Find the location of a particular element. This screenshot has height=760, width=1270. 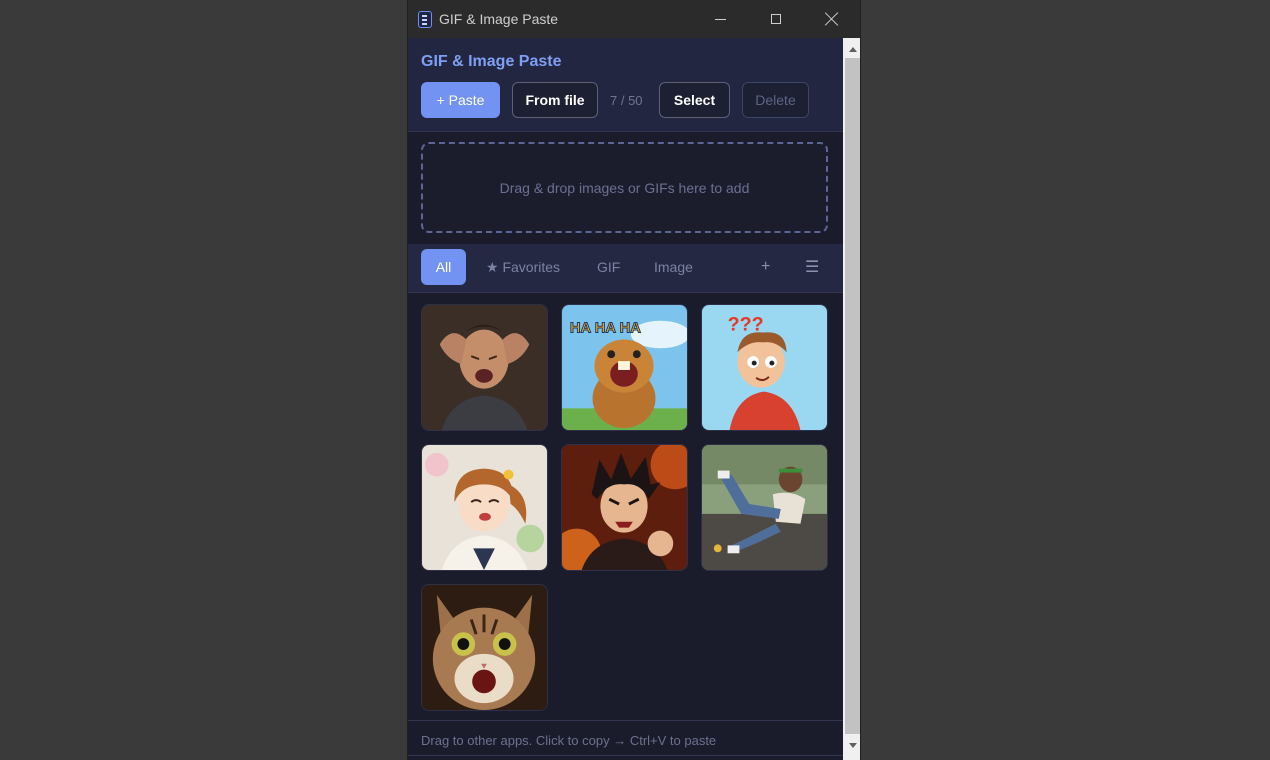

anime-girl-image is located at coordinates (484, 507).